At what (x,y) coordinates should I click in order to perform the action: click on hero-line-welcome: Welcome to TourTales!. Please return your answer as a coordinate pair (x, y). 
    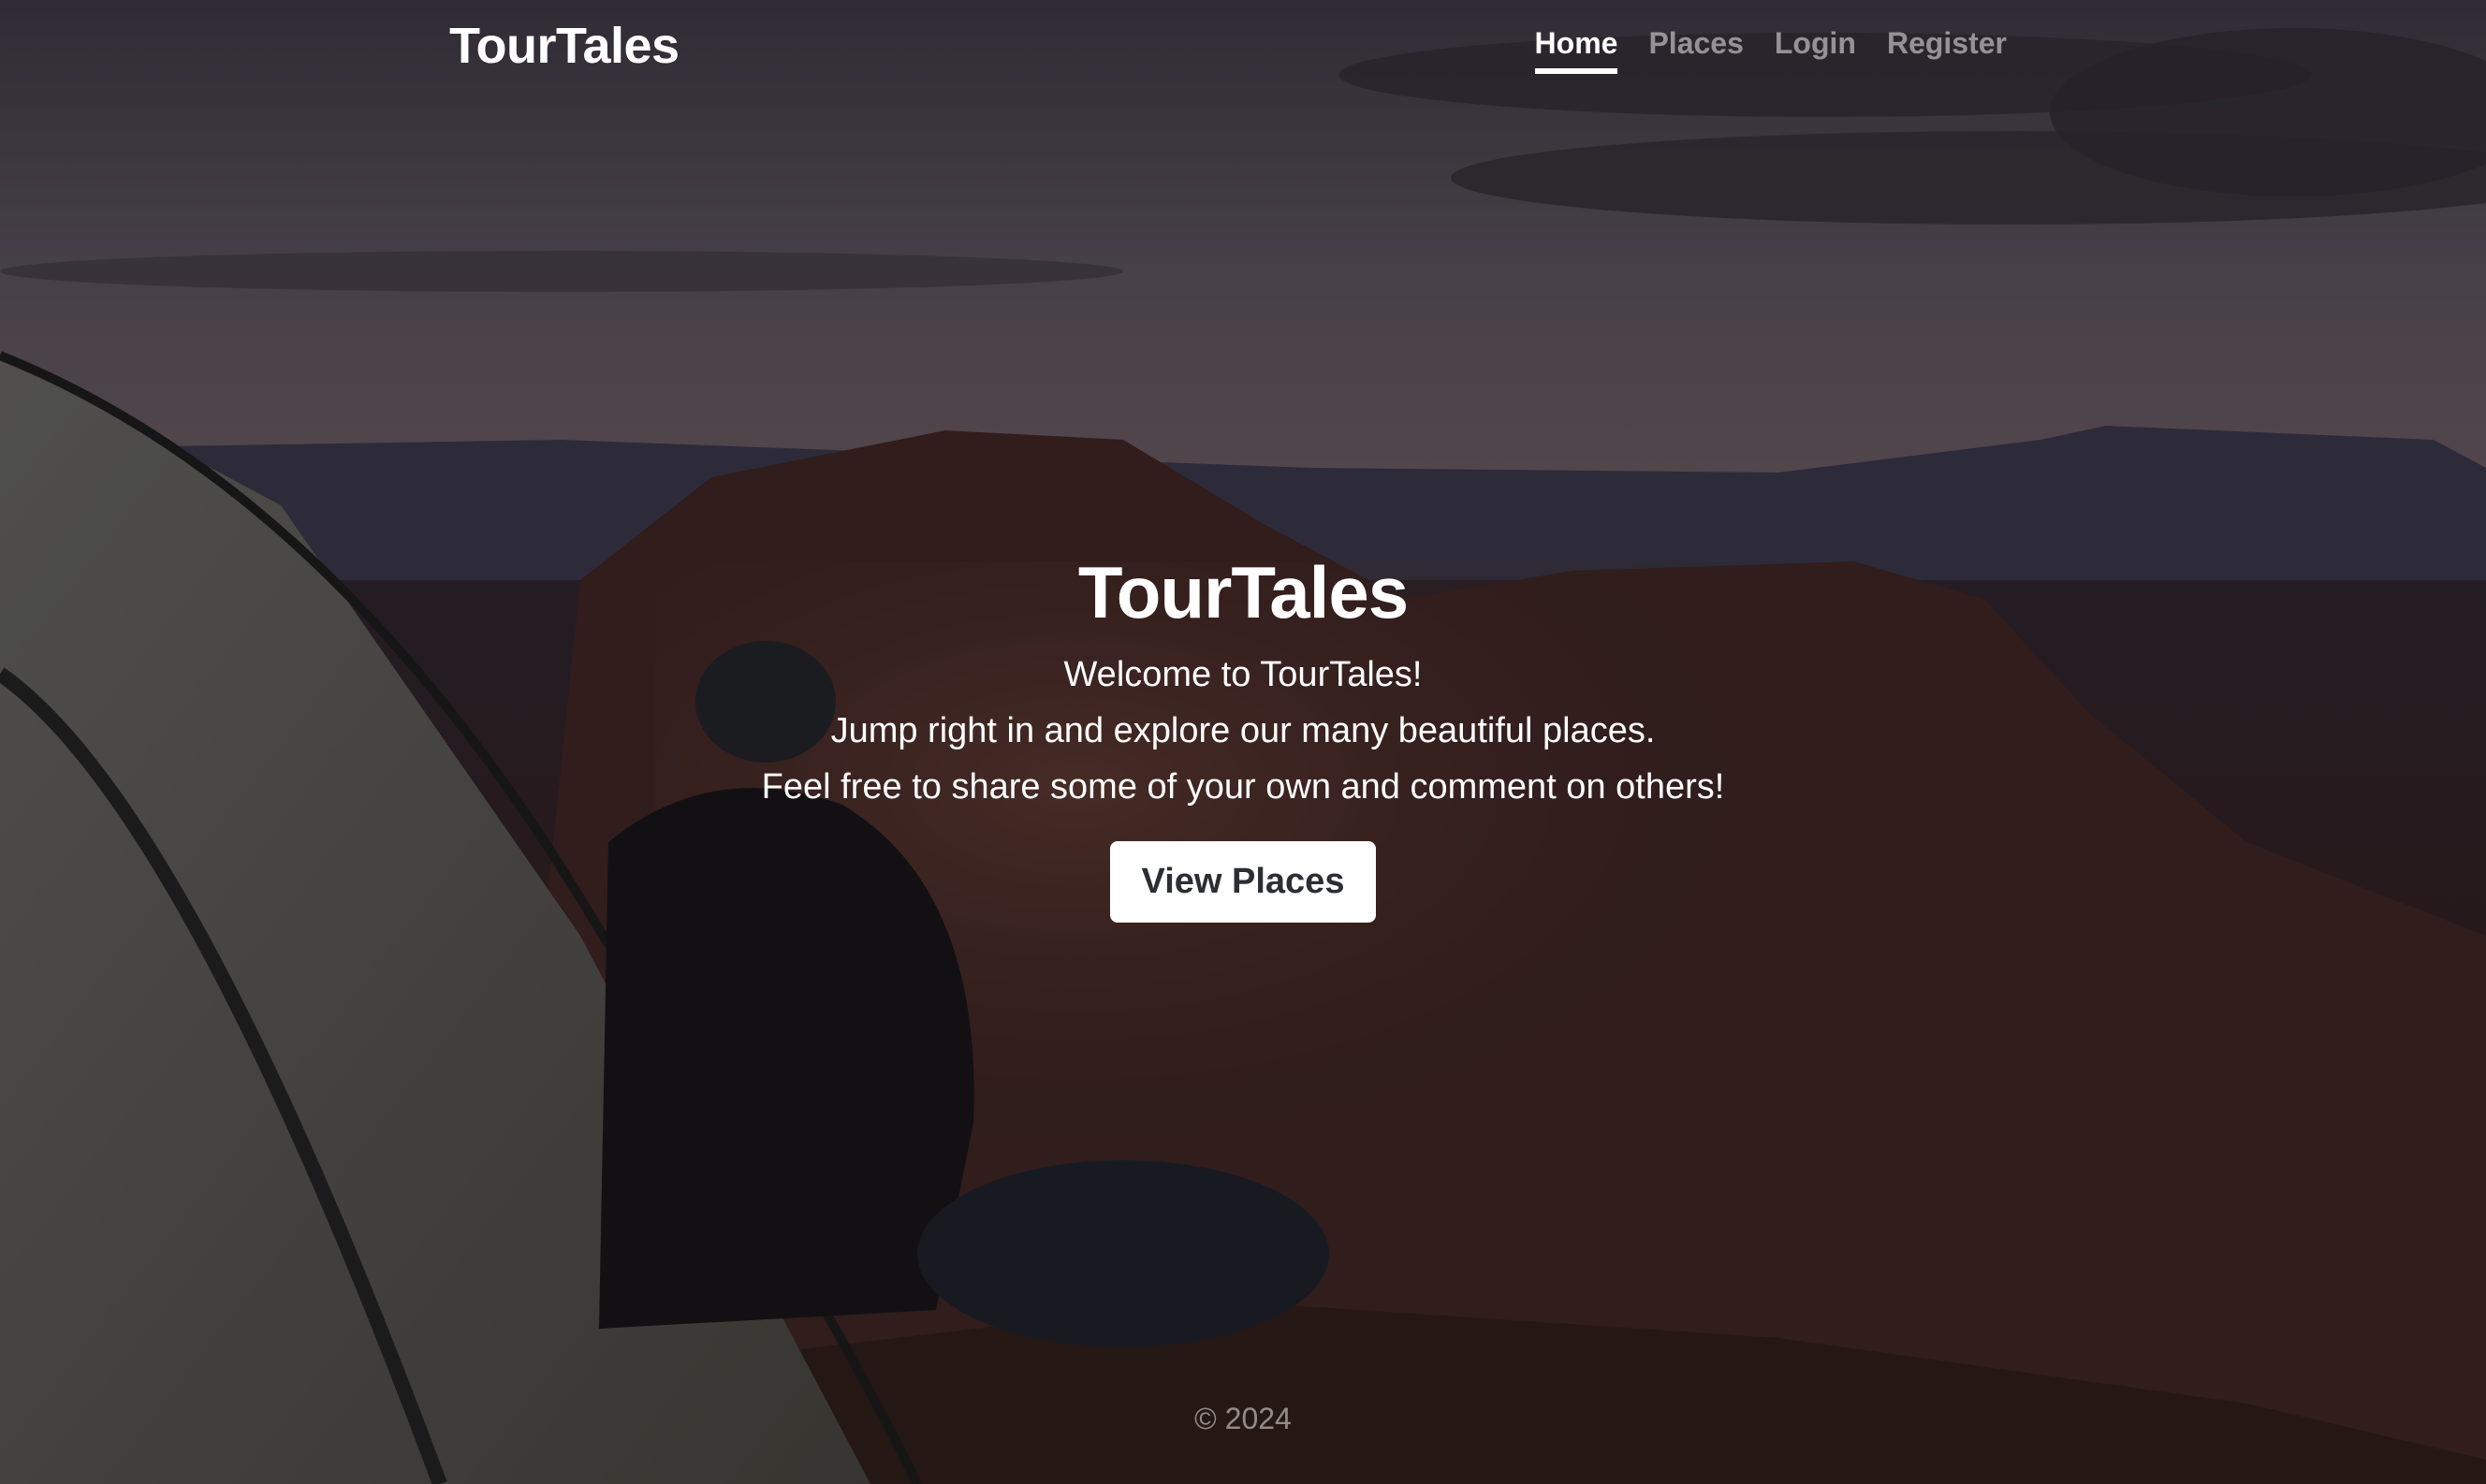
    Looking at the image, I should click on (1243, 674).